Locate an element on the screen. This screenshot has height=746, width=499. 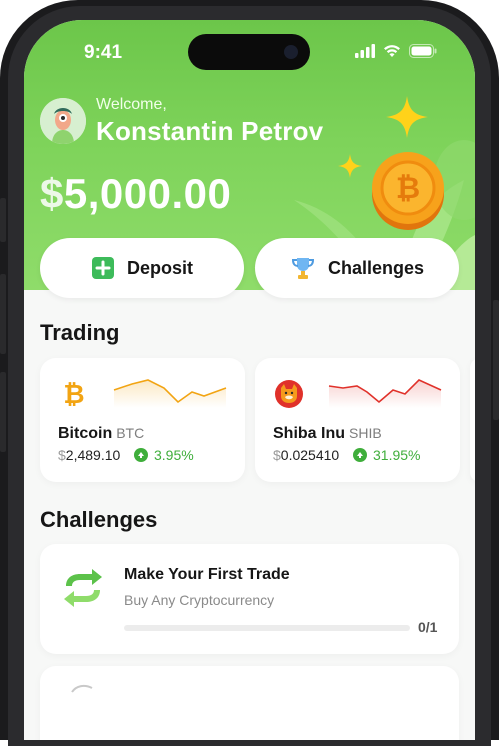
coin-name: Shiba Inu SHIB is located at coordinates (327, 434).